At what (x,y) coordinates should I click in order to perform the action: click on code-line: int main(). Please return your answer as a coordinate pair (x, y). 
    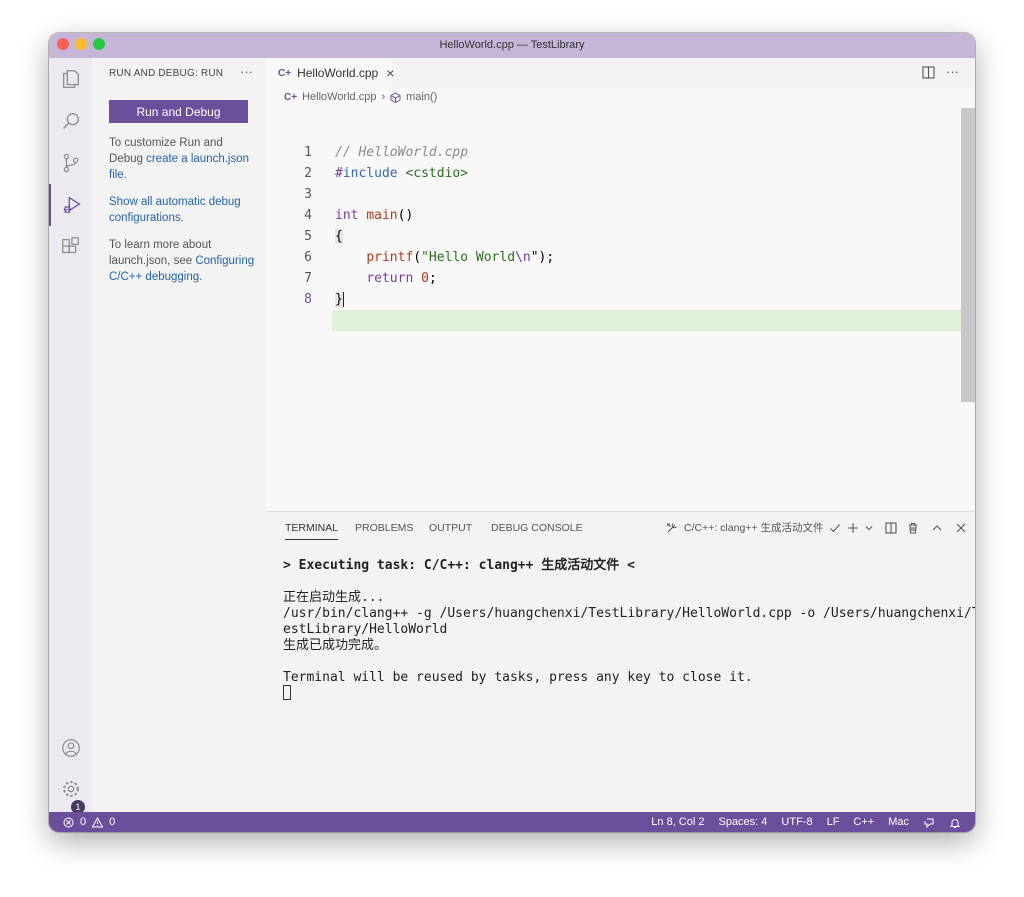
    Looking at the image, I should click on (374, 215).